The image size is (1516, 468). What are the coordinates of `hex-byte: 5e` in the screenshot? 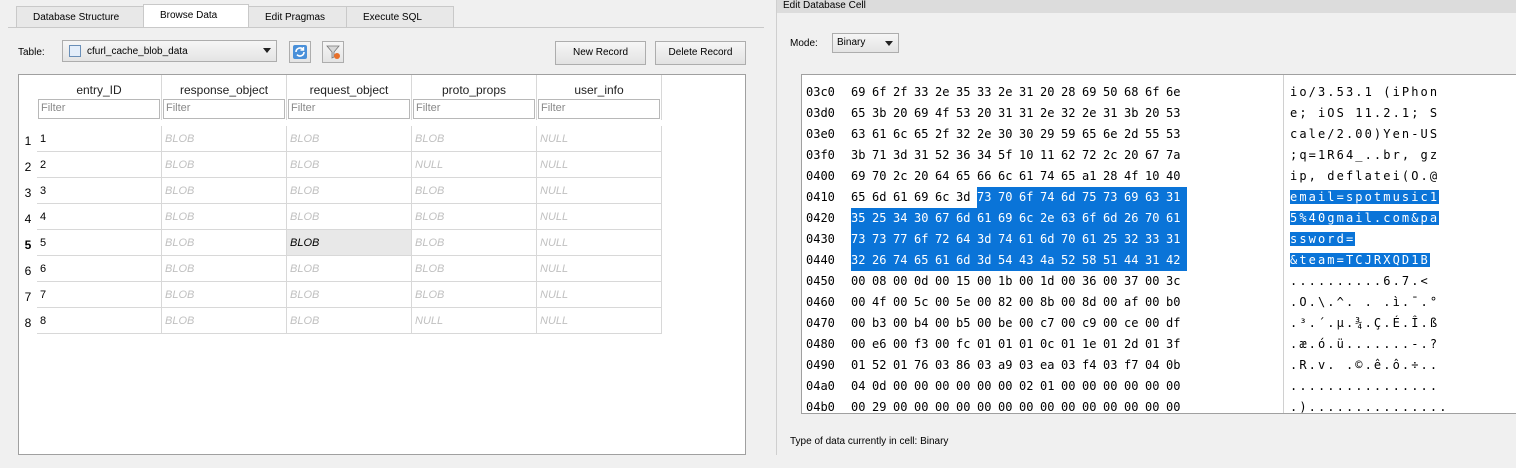 It's located at (966, 302).